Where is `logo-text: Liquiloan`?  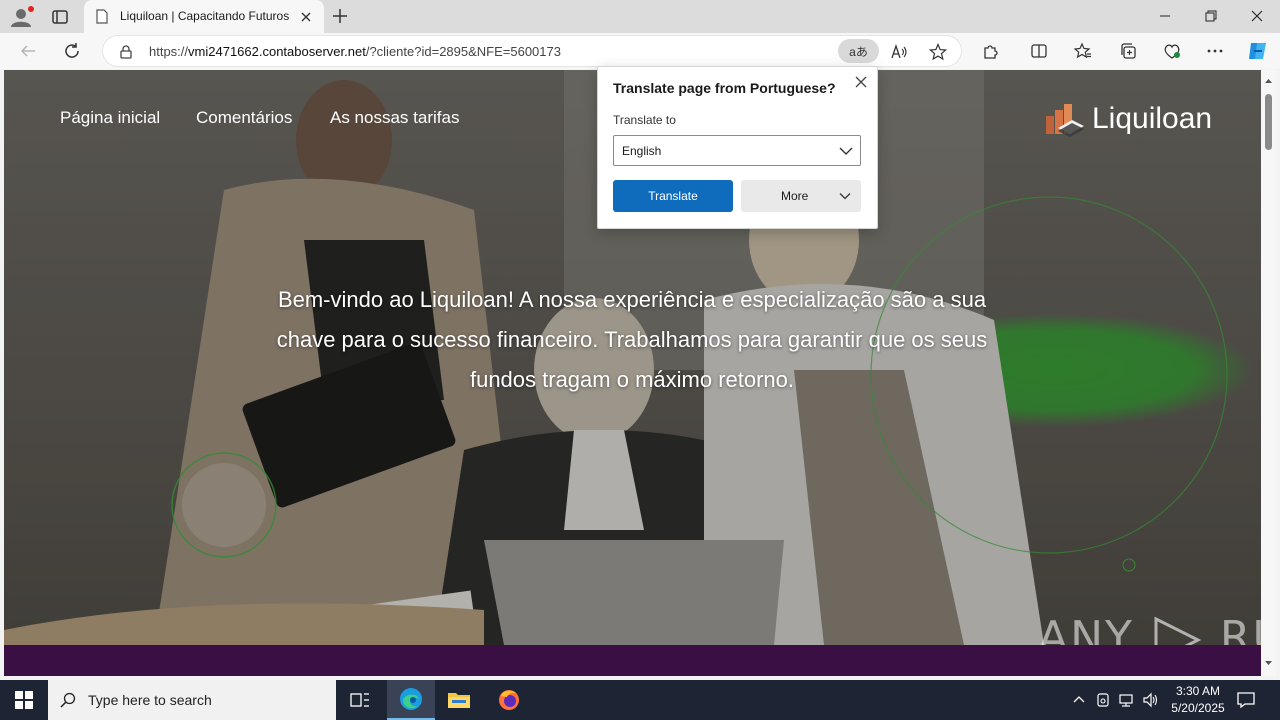 logo-text: Liquiloan is located at coordinates (1152, 118).